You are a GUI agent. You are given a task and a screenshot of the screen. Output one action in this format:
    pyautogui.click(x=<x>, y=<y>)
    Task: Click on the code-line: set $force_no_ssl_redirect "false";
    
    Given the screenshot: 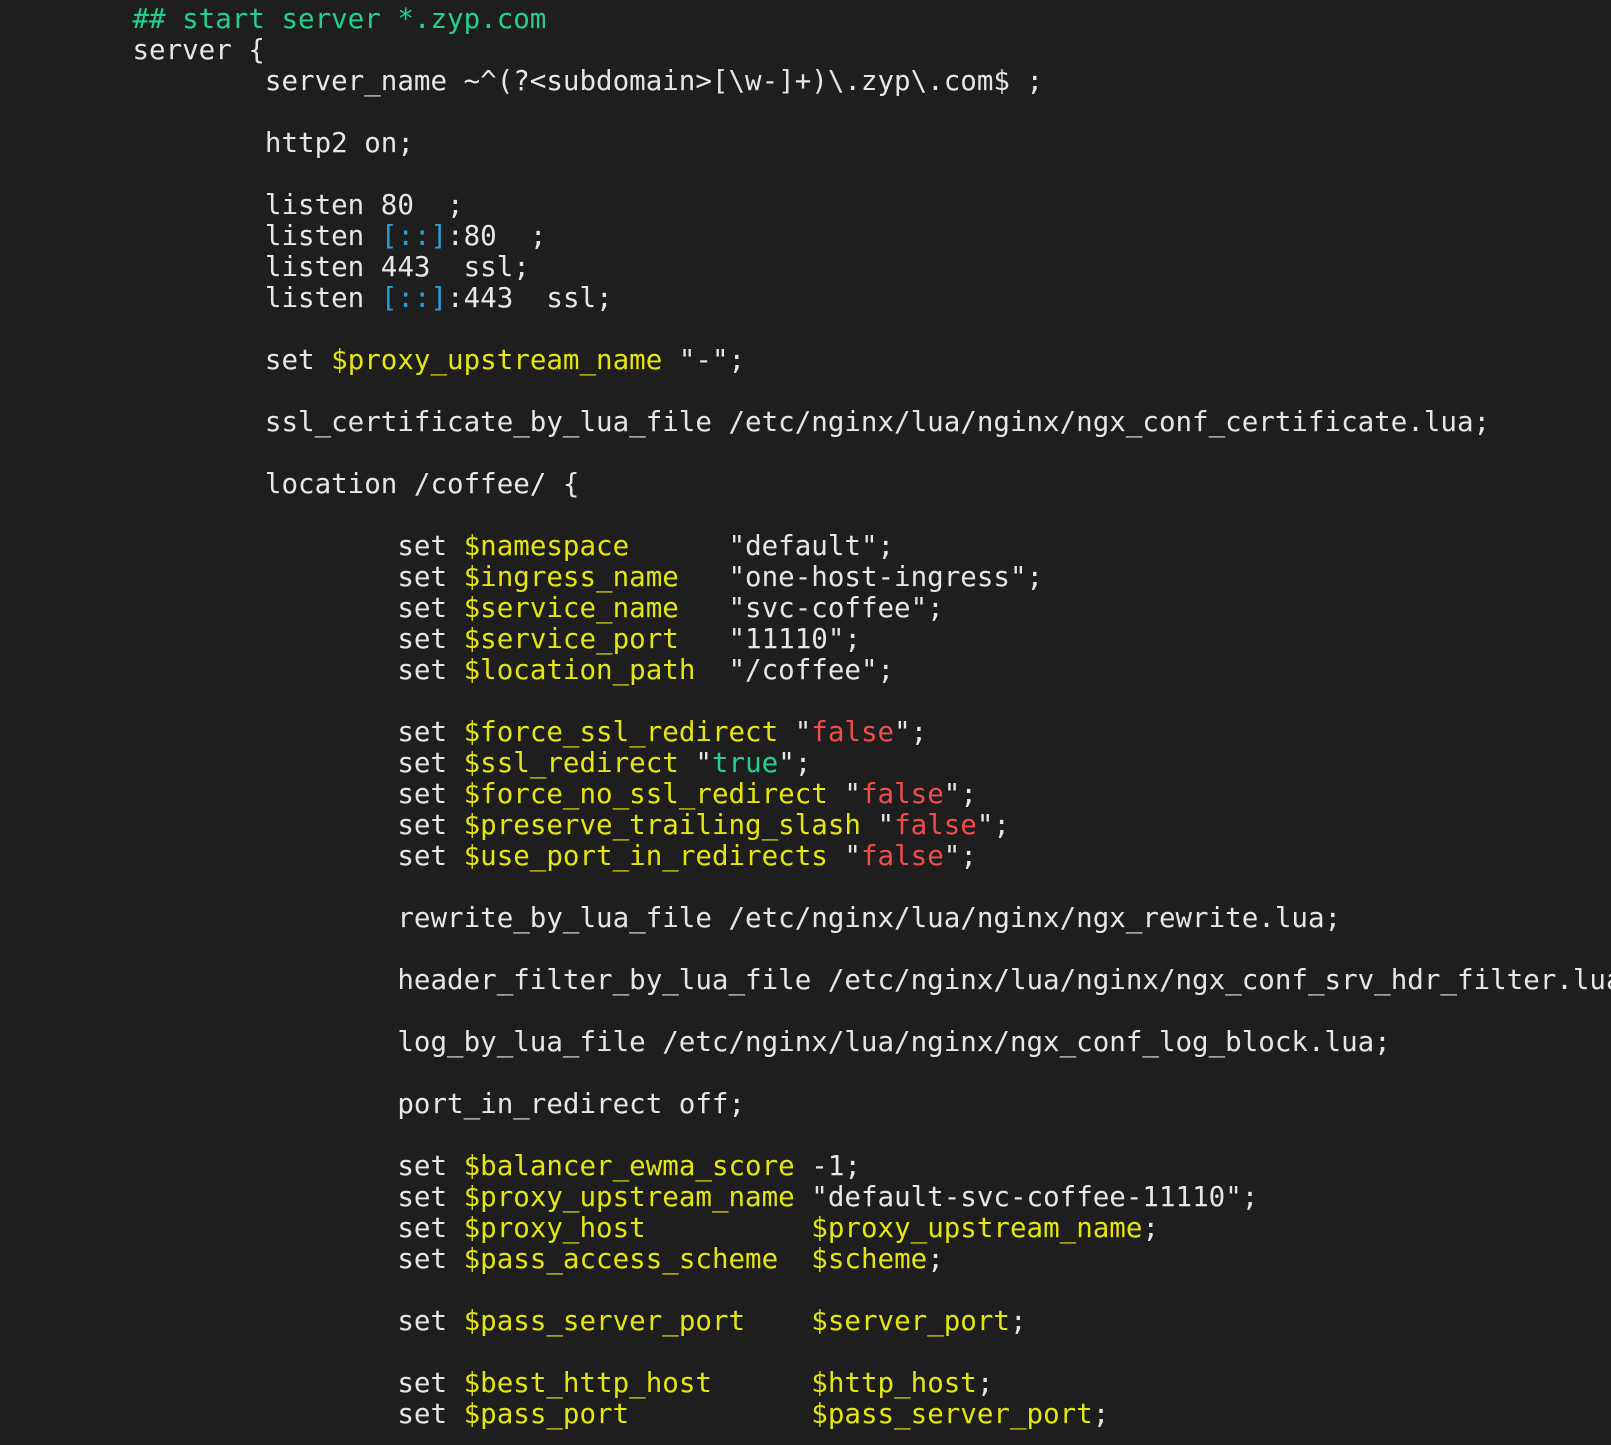 What is the action you would take?
    pyautogui.click(x=805, y=794)
    